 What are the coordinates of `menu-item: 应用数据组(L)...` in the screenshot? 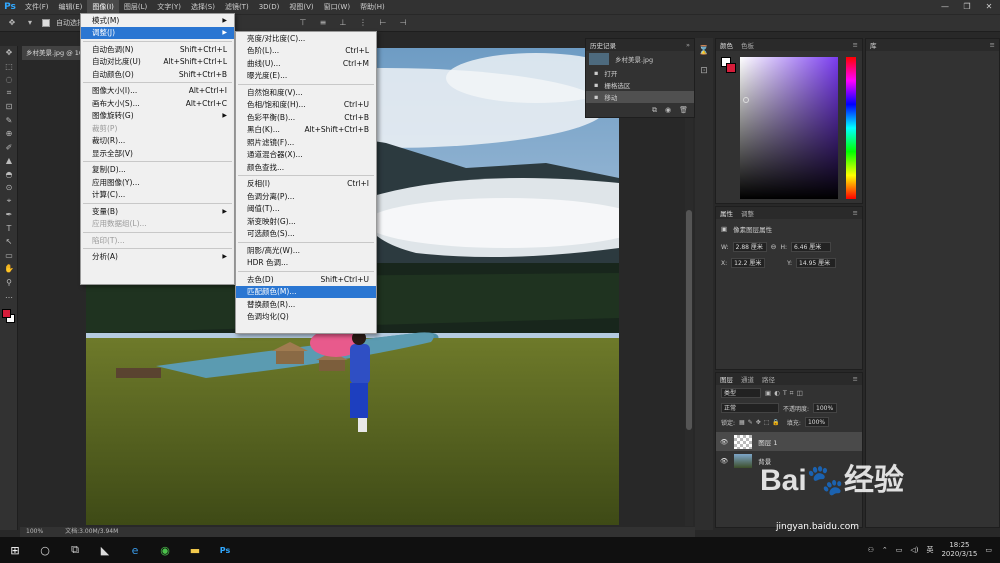 It's located at (157, 224).